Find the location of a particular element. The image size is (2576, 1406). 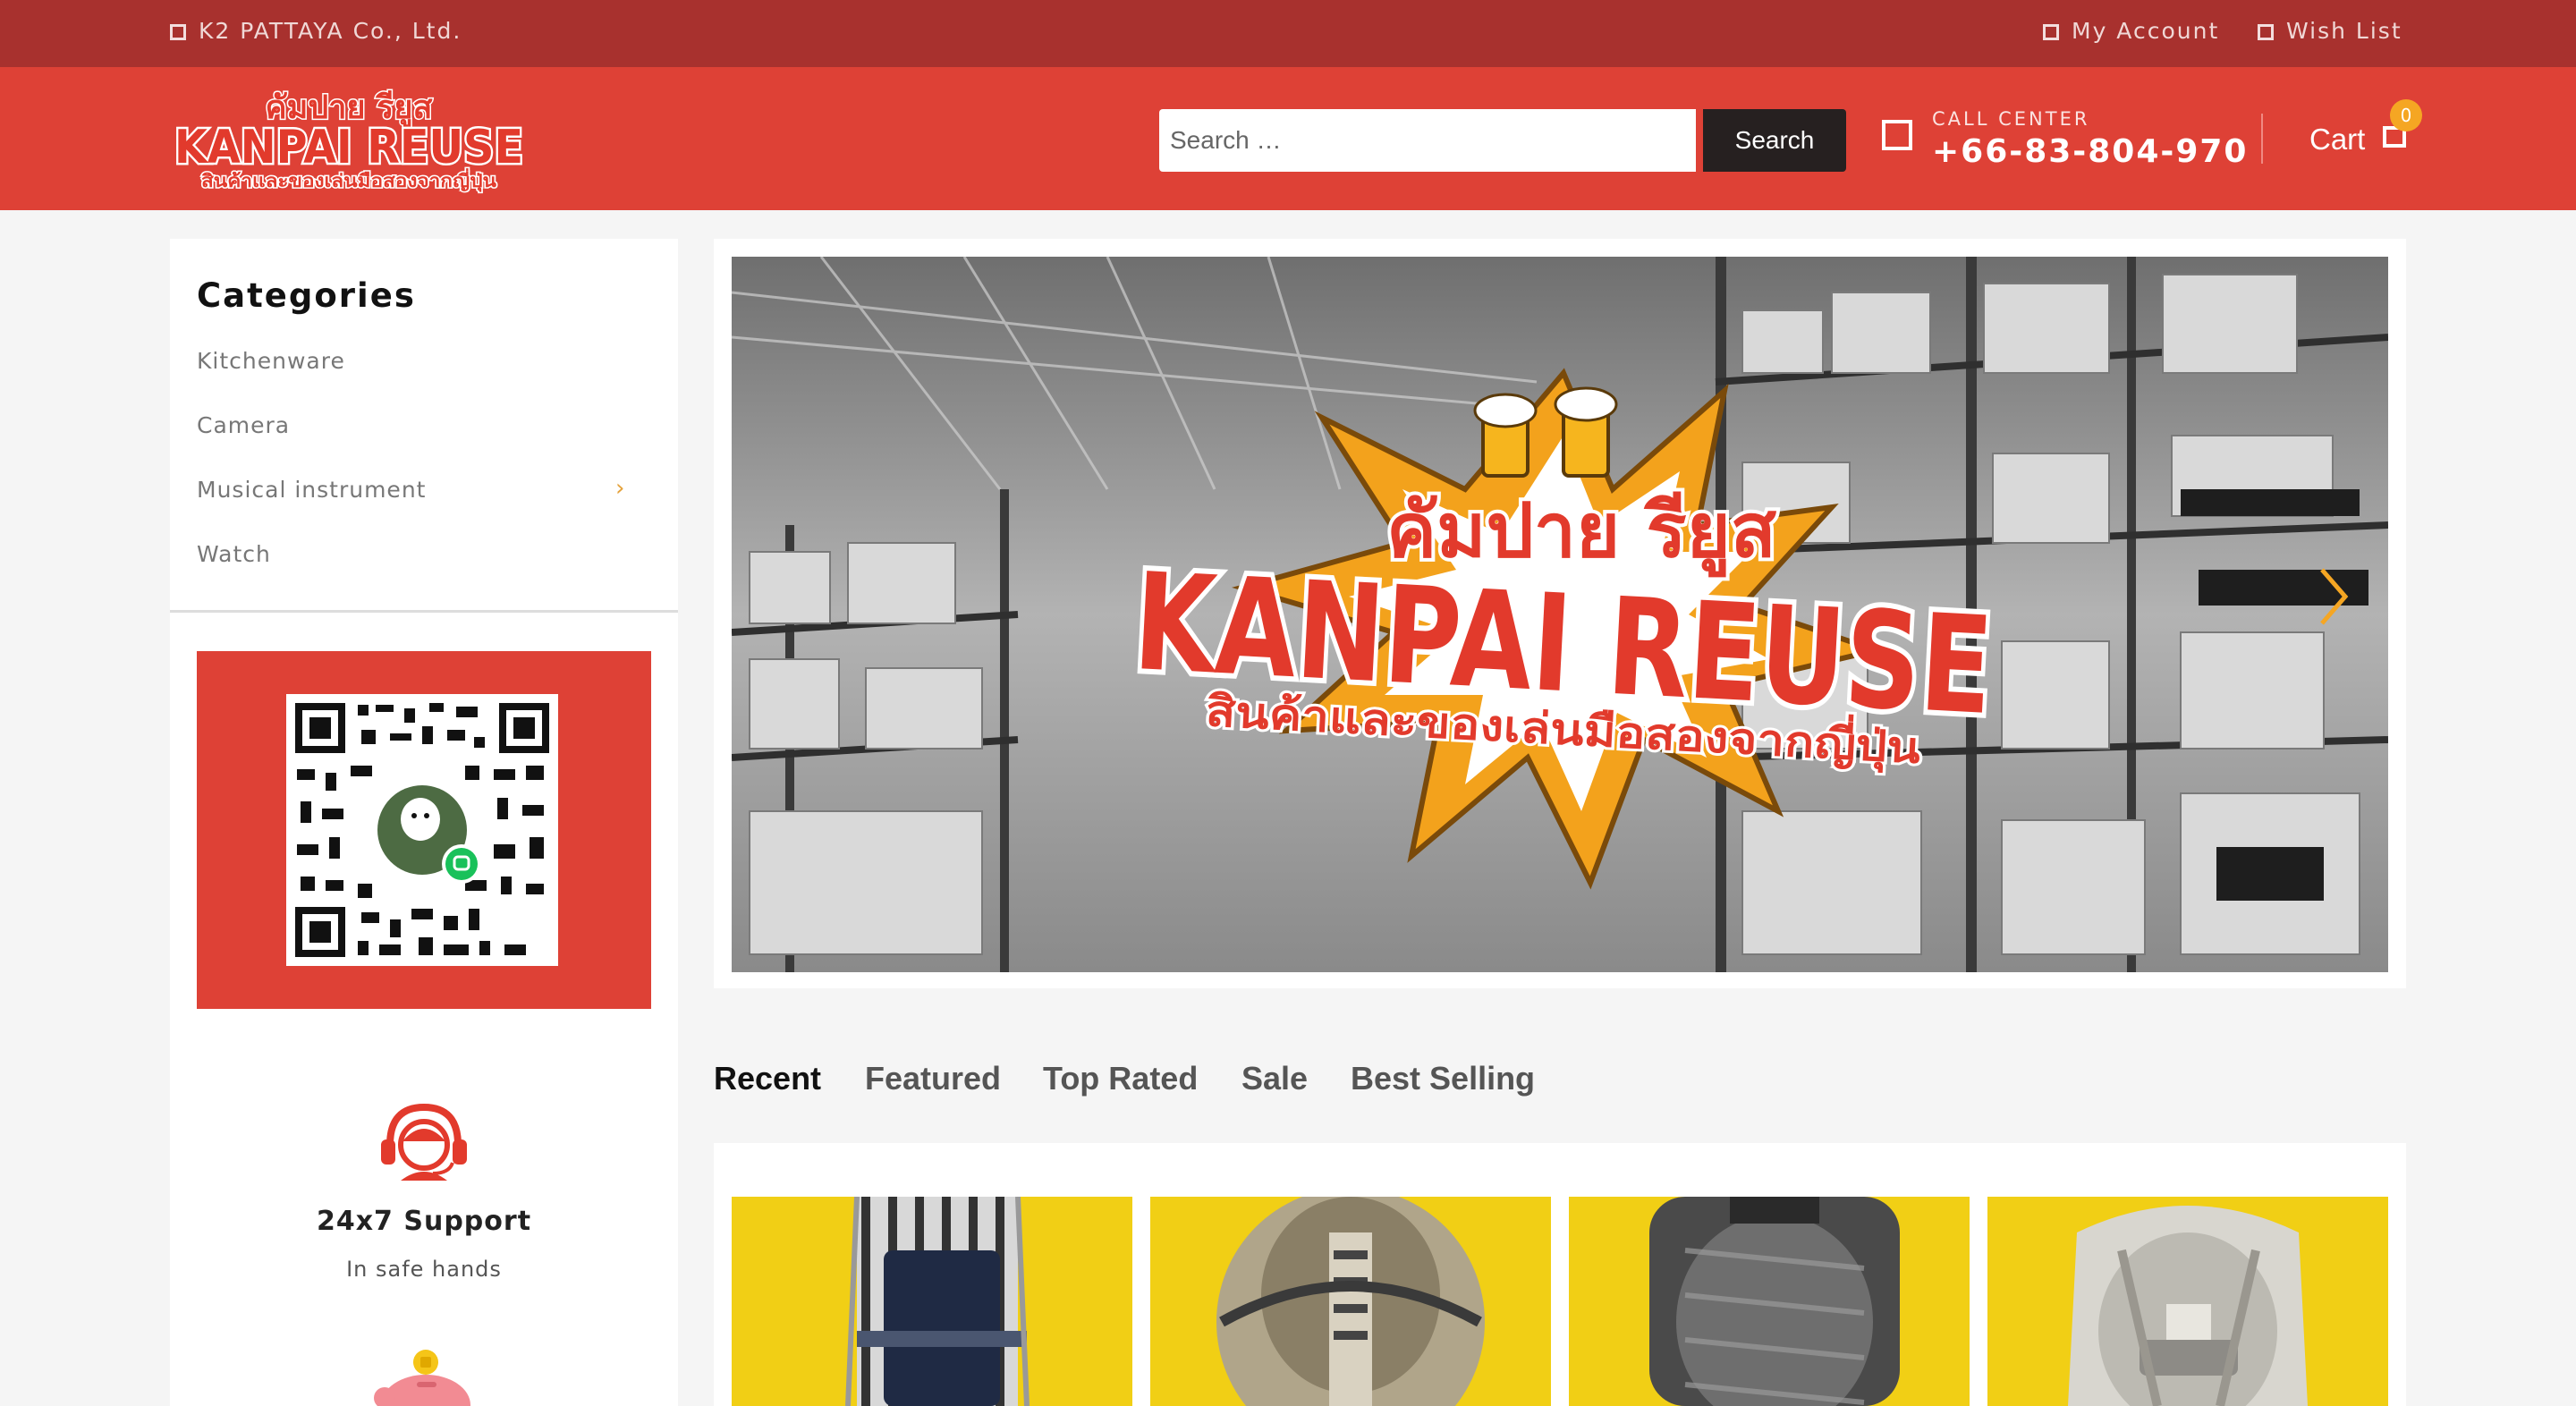

search-button: Search is located at coordinates (1774, 141).